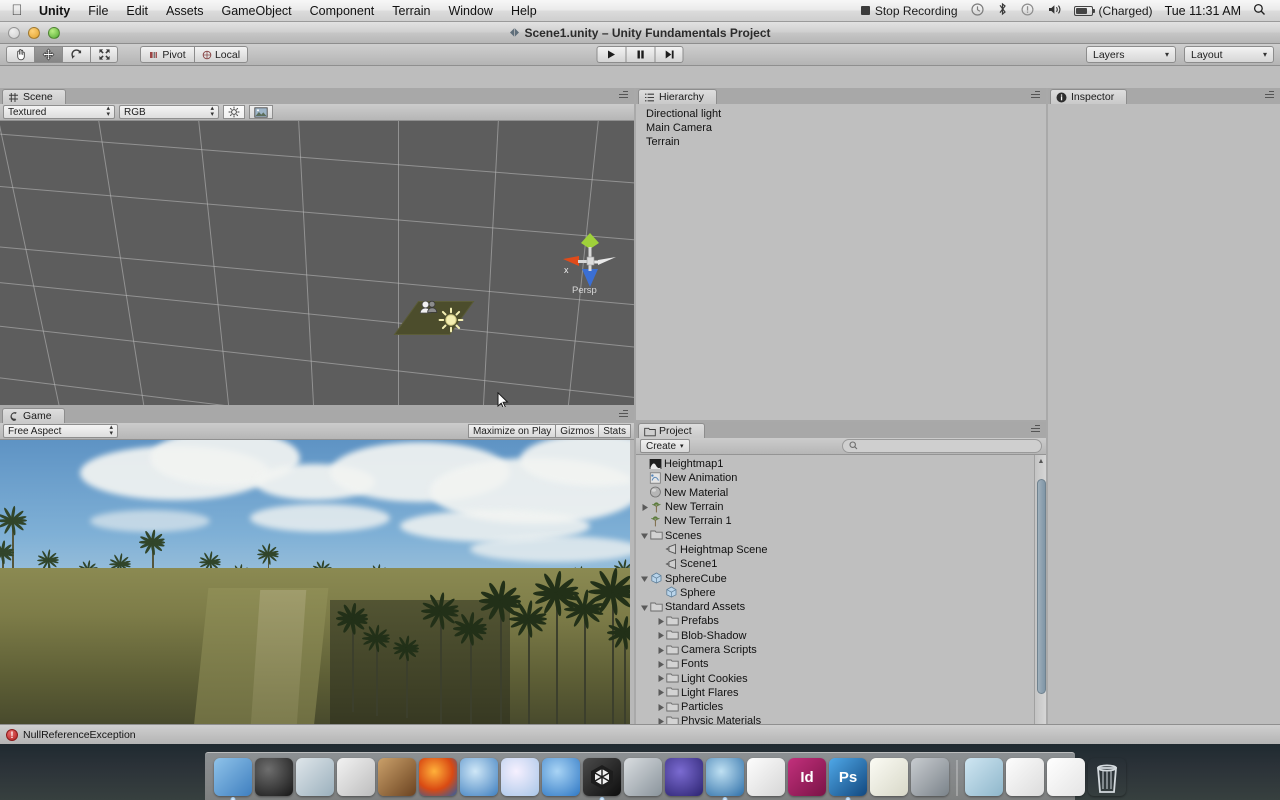 This screenshot has height=800, width=1280. I want to click on project-list-item: SphereCube, so click(835, 578).